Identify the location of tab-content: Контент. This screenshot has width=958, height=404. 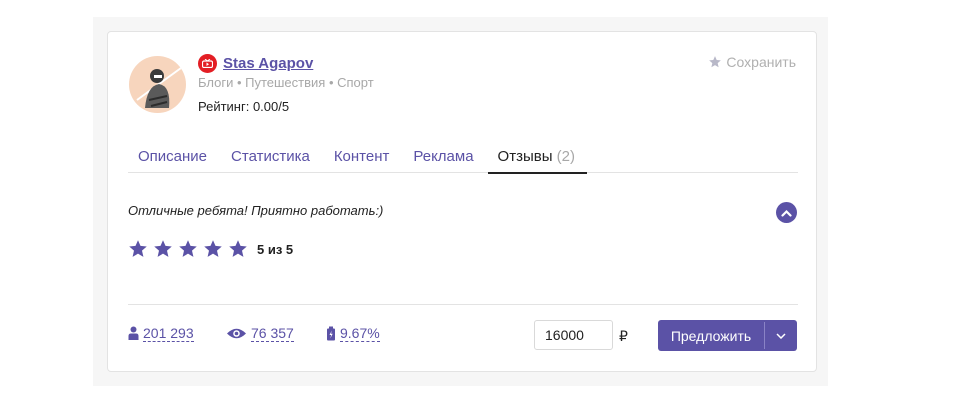
(363, 156).